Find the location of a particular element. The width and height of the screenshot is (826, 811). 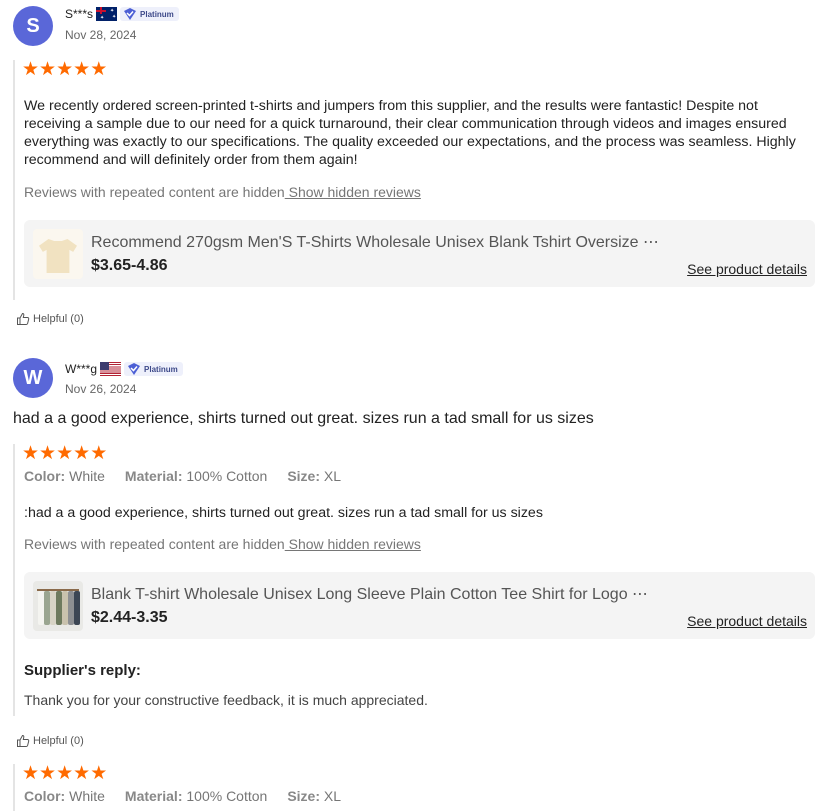

reviewer-name: W***g is located at coordinates (81, 369).